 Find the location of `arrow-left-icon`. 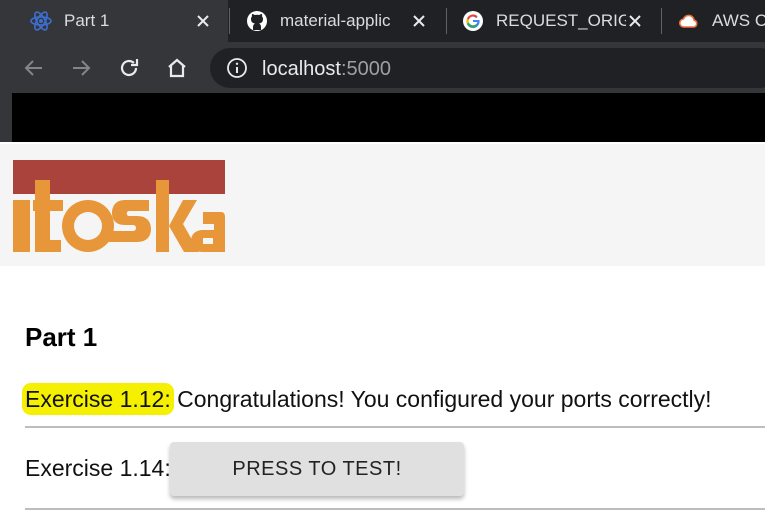

arrow-left-icon is located at coordinates (33, 68).